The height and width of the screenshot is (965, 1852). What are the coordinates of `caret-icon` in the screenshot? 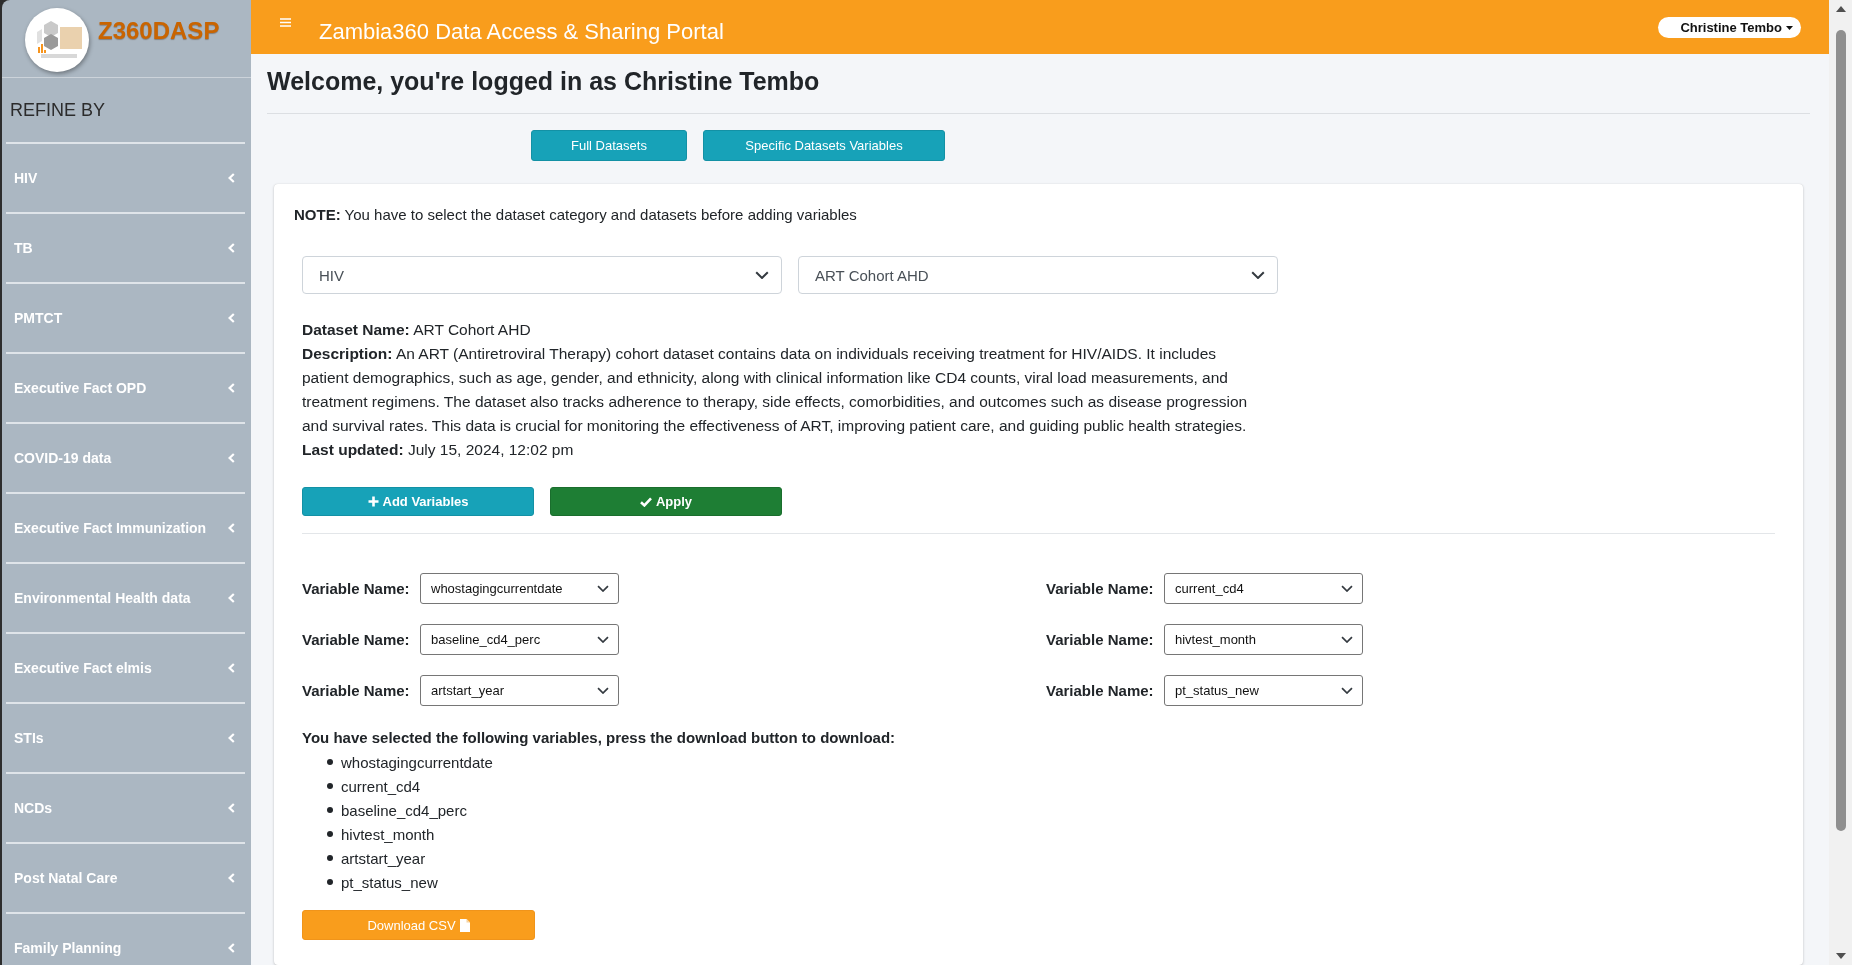 It's located at (1789, 27).